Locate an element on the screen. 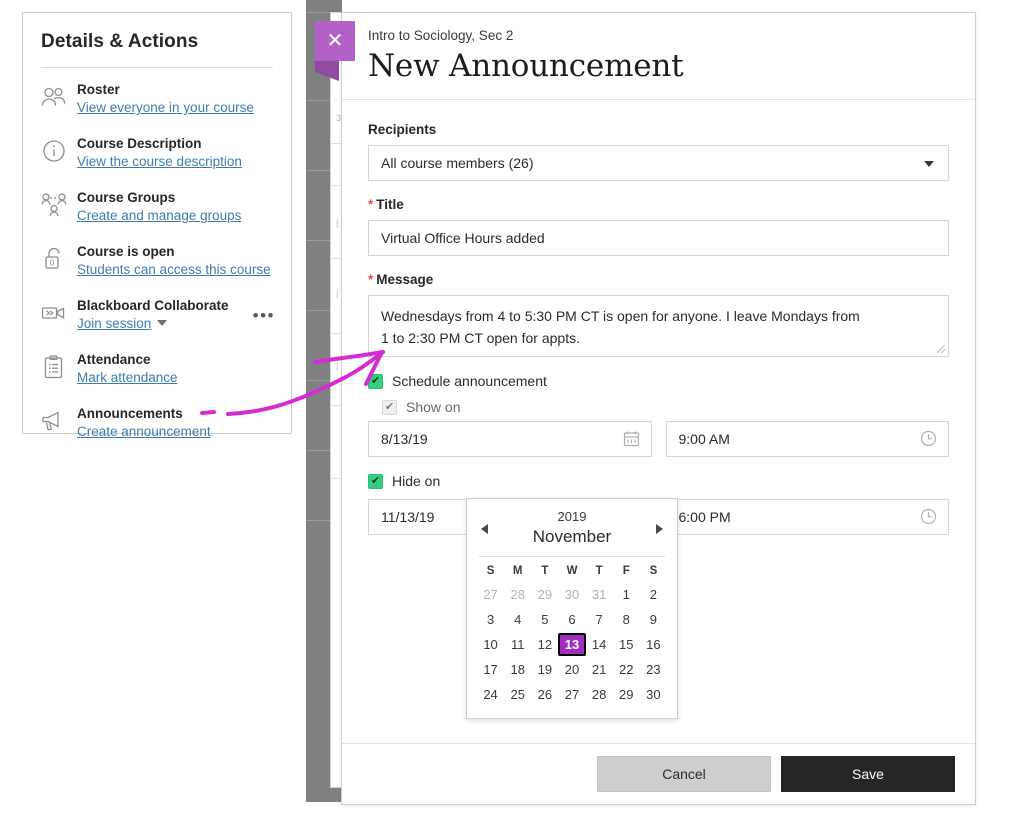  calendar-day: 21 is located at coordinates (599, 669).